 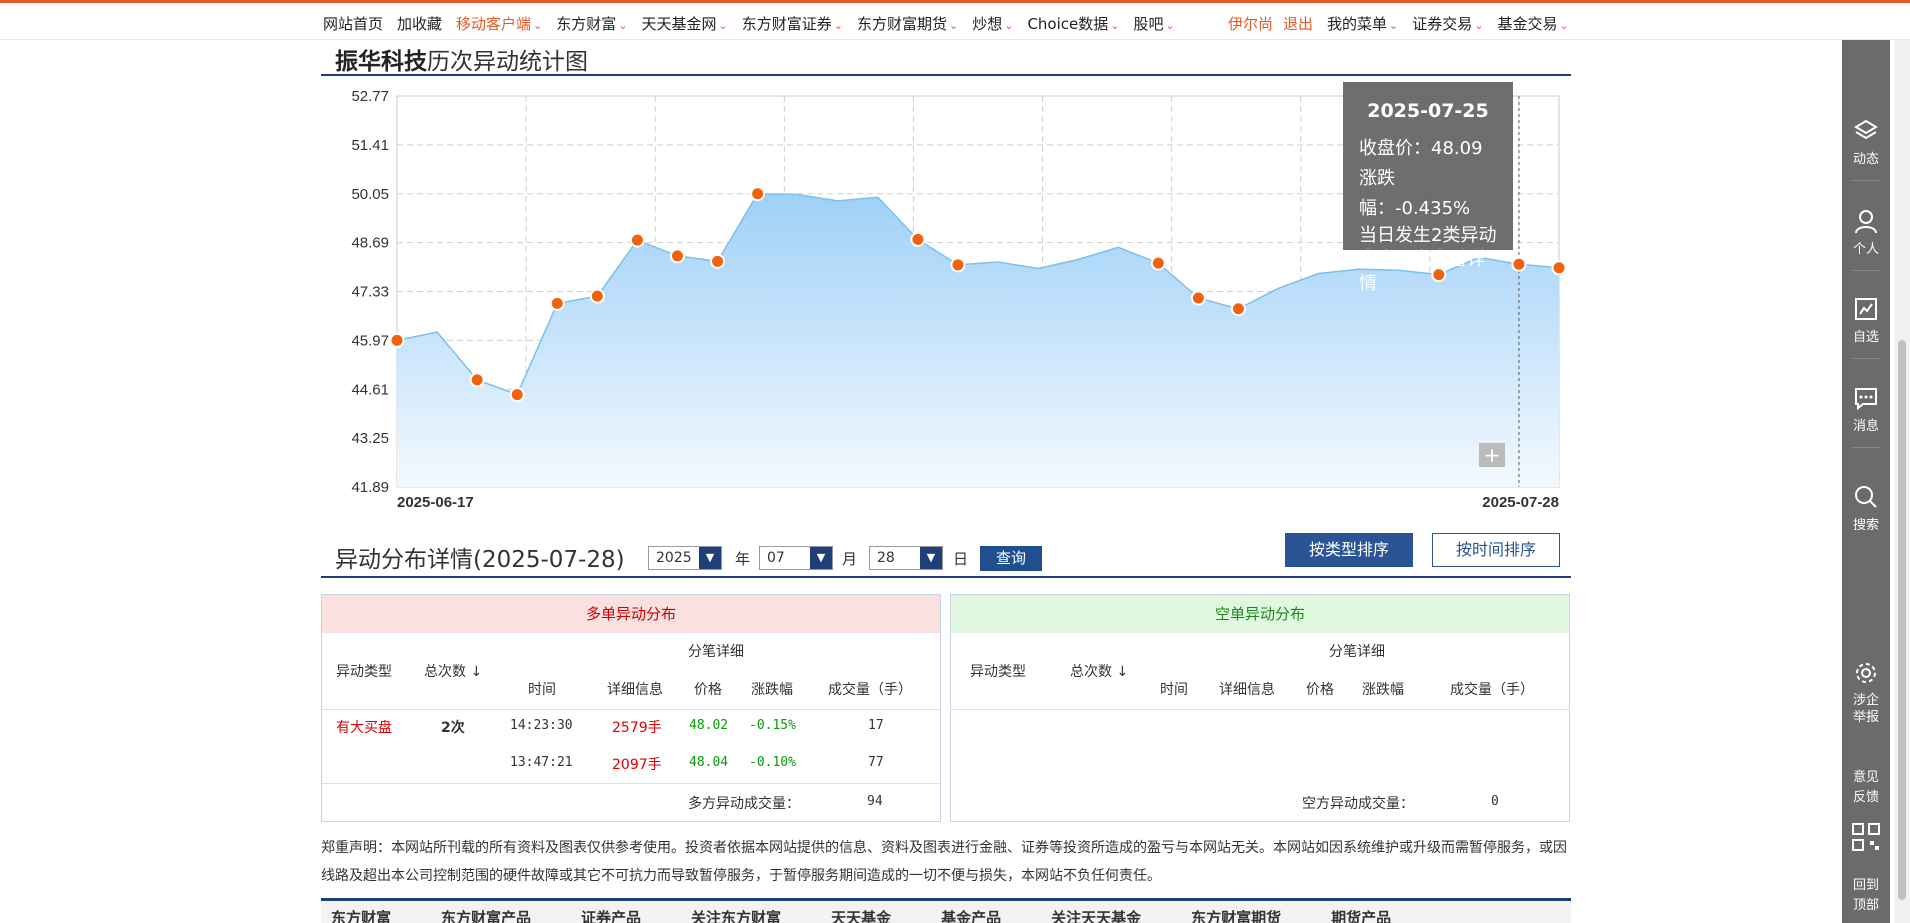 What do you see at coordinates (1250, 23) in the screenshot?
I see `nav-username: 伊尔尚` at bounding box center [1250, 23].